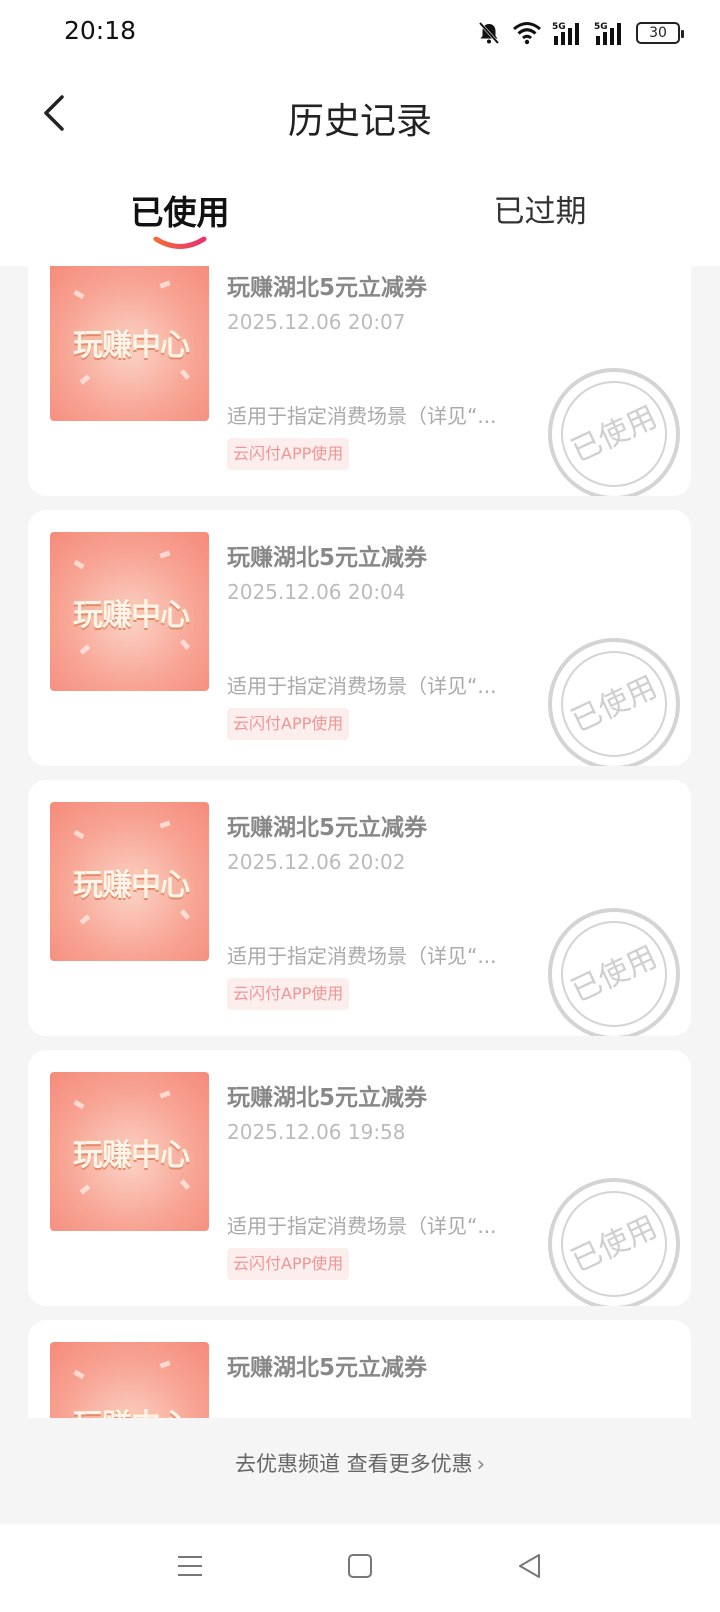  I want to click on menu-button, so click(190, 1568).